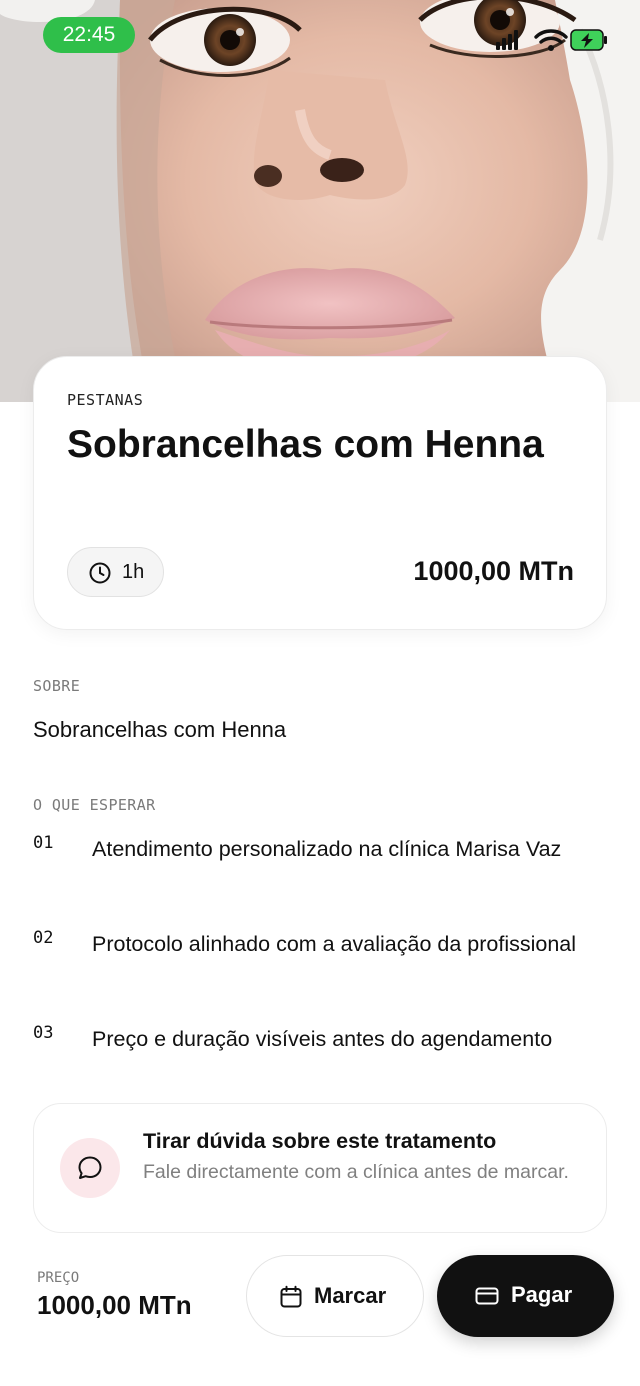 Image resolution: width=640 pixels, height=1386 pixels. What do you see at coordinates (43, 843) in the screenshot?
I see `expect-item-number: 01` at bounding box center [43, 843].